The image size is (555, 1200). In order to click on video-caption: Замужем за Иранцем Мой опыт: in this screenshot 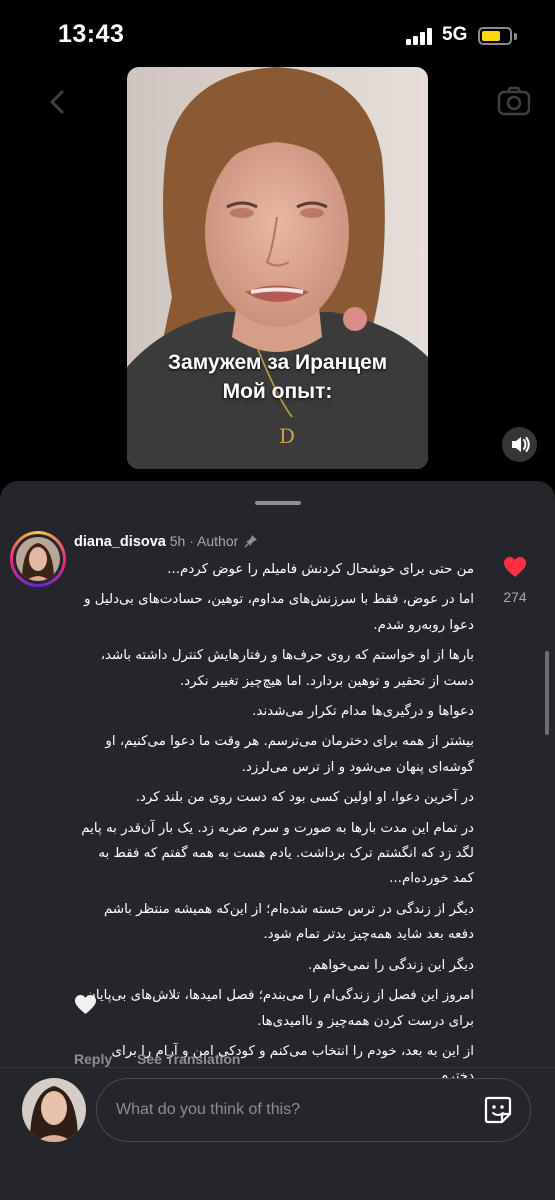, I will do `click(277, 377)`.